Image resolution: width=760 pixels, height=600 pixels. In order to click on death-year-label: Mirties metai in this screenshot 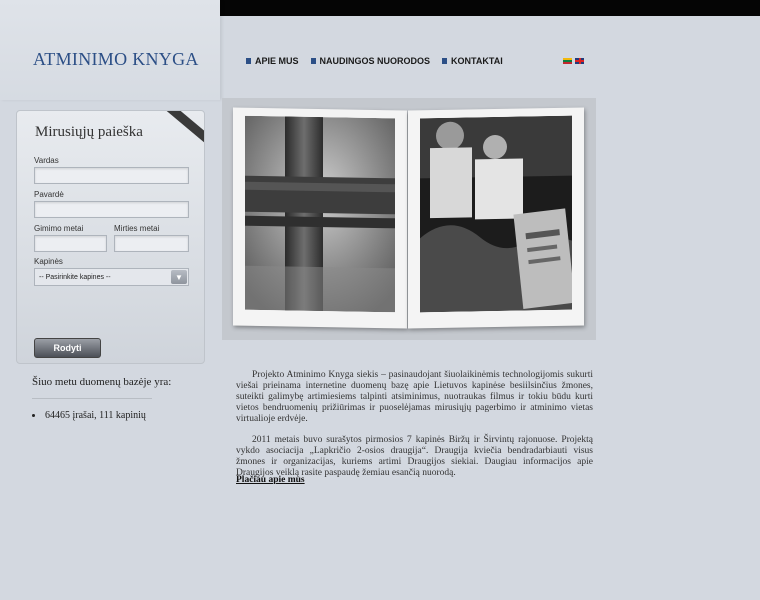, I will do `click(137, 228)`.